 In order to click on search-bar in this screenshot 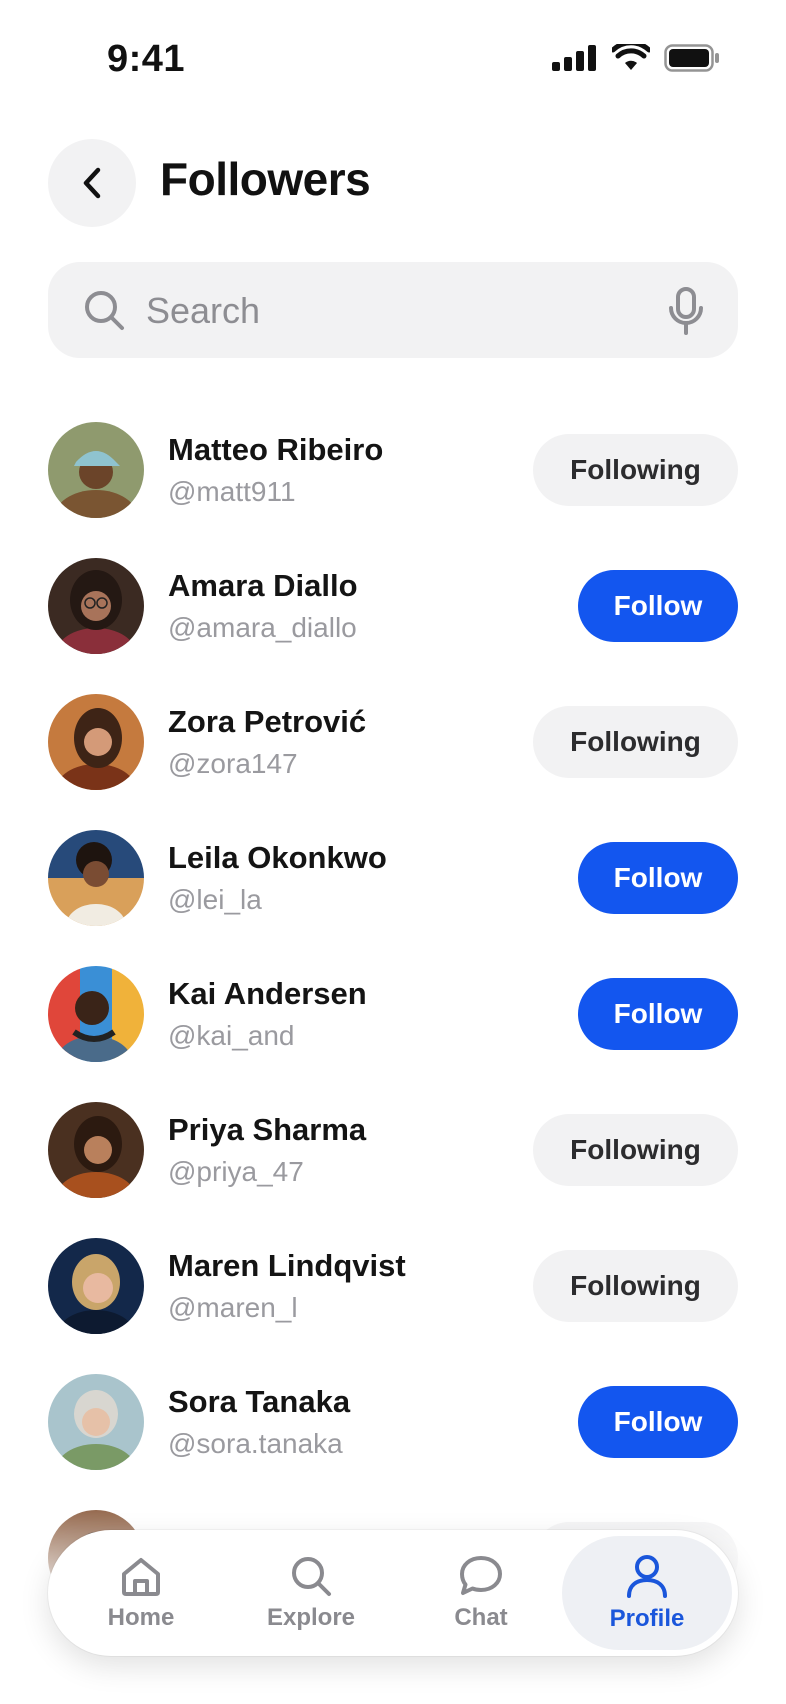, I will do `click(393, 310)`.